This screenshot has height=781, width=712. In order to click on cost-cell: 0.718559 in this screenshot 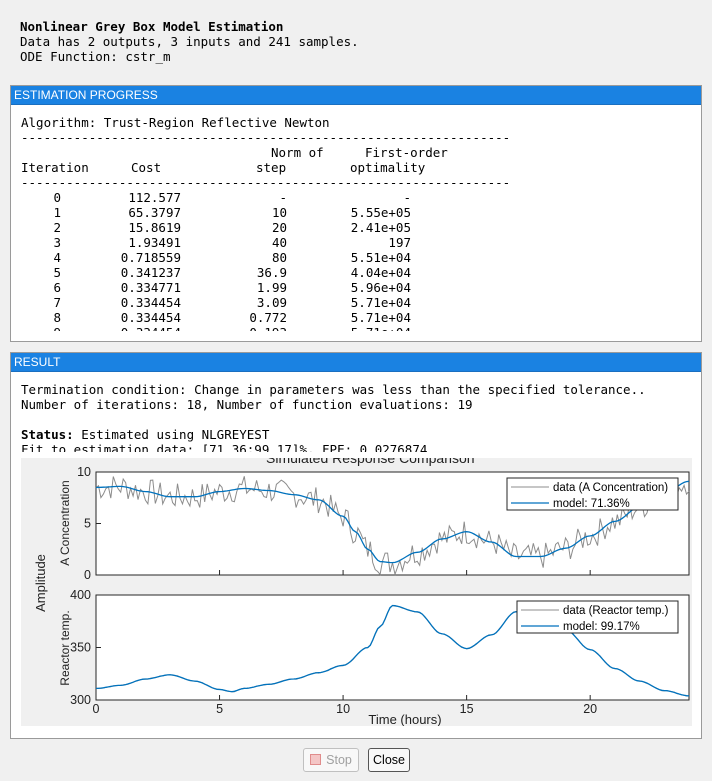, I will do `click(150, 257)`.